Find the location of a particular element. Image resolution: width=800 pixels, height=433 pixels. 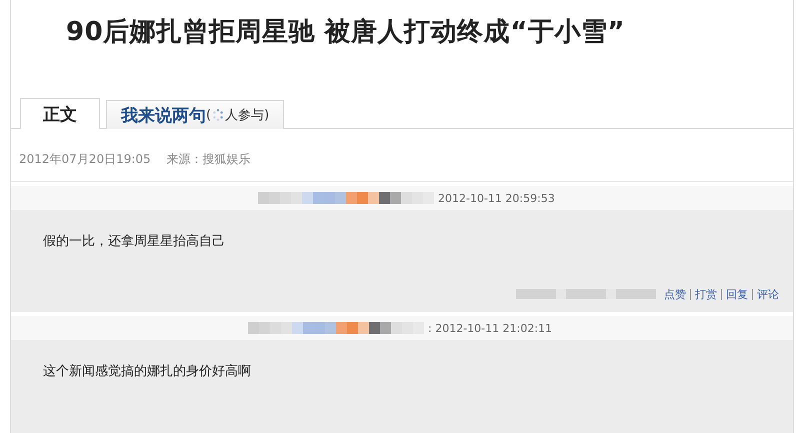

news-source: 来源：搜狐娱乐 is located at coordinates (208, 159).